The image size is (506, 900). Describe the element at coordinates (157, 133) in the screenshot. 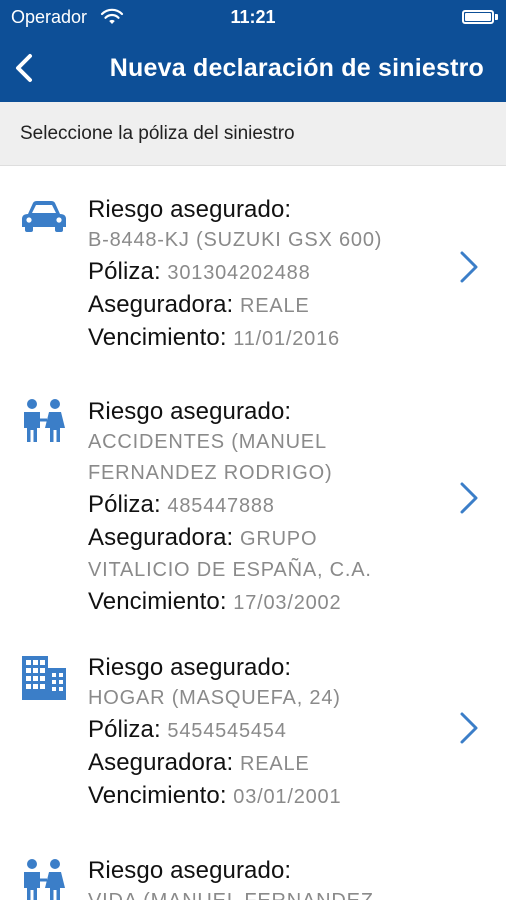

I see `section-header-text: Seleccione la póliza del siniestro` at that location.